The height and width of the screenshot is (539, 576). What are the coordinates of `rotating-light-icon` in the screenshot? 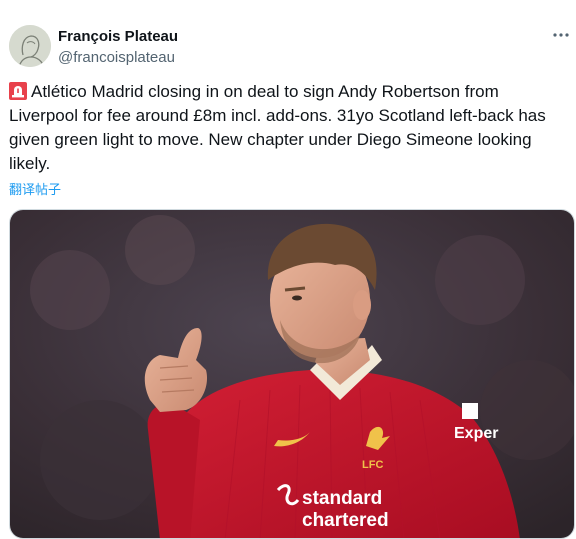 It's located at (18, 91).